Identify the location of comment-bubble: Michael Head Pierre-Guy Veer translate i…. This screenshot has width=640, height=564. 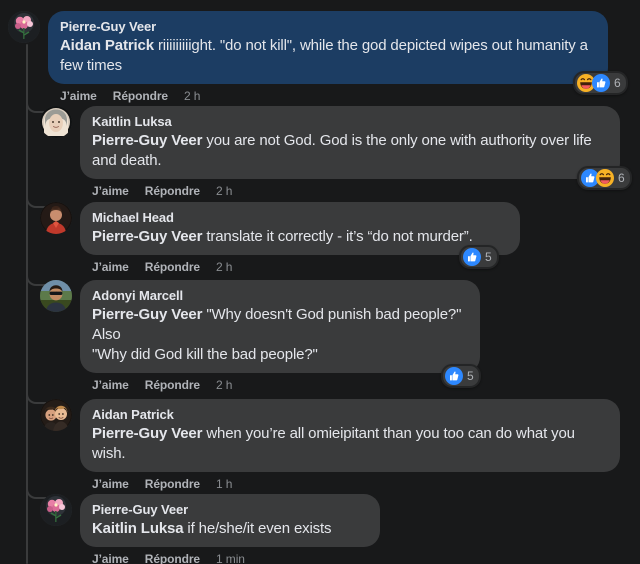
(300, 228).